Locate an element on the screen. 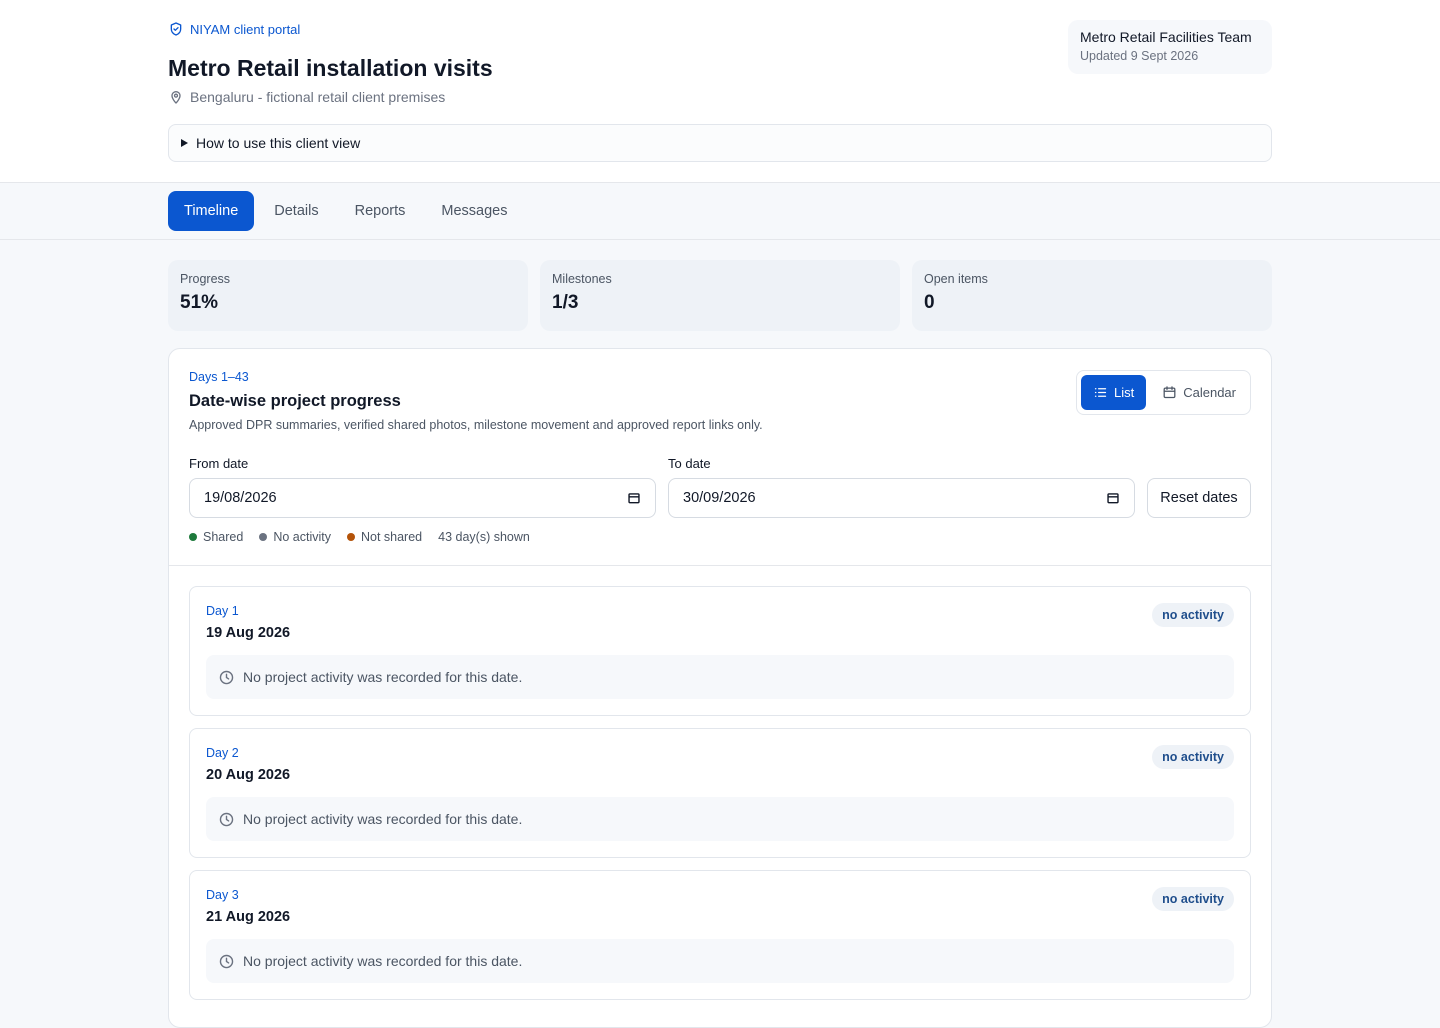 This screenshot has height=1028, width=1440. legend-label: No activity is located at coordinates (302, 537).